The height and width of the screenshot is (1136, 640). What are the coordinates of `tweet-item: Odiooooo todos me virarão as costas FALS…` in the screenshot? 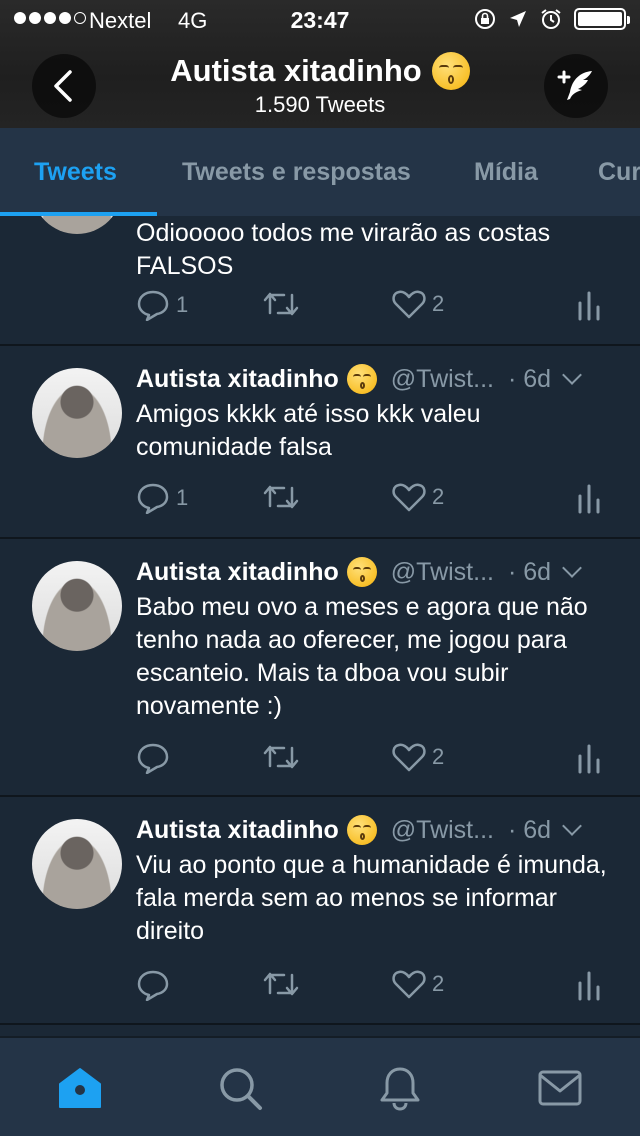 It's located at (320, 281).